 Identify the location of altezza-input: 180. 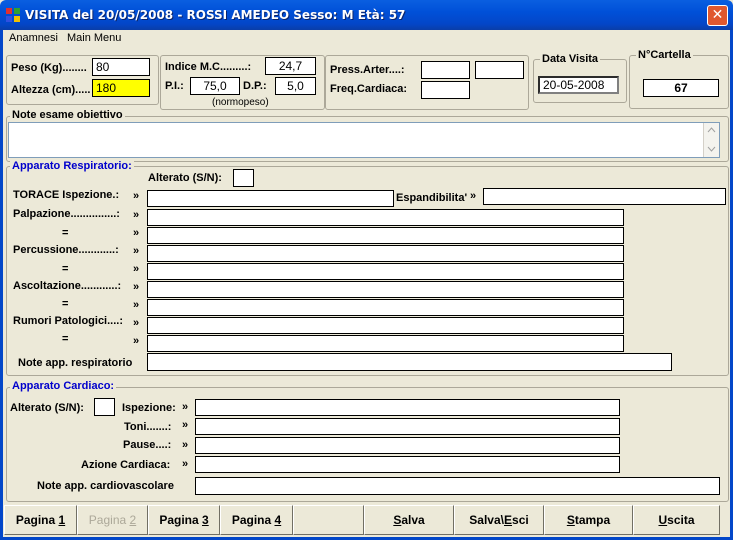
(121, 88).